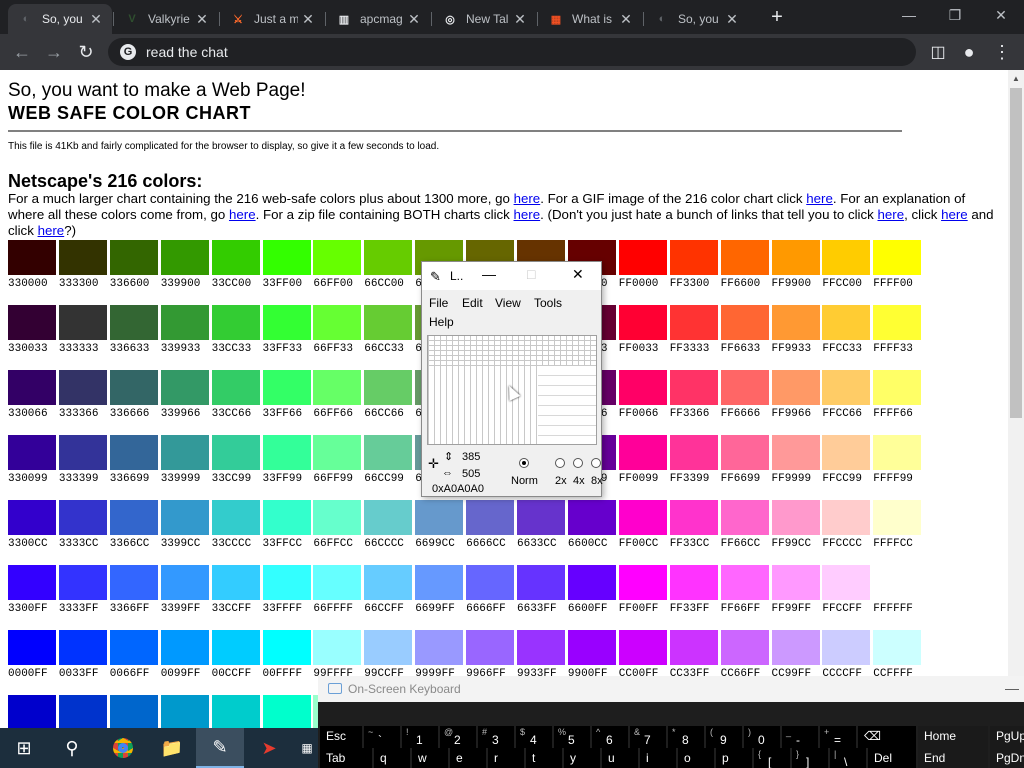 Image resolution: width=1024 pixels, height=768 pixels. I want to click on key: #3, so click(496, 737).